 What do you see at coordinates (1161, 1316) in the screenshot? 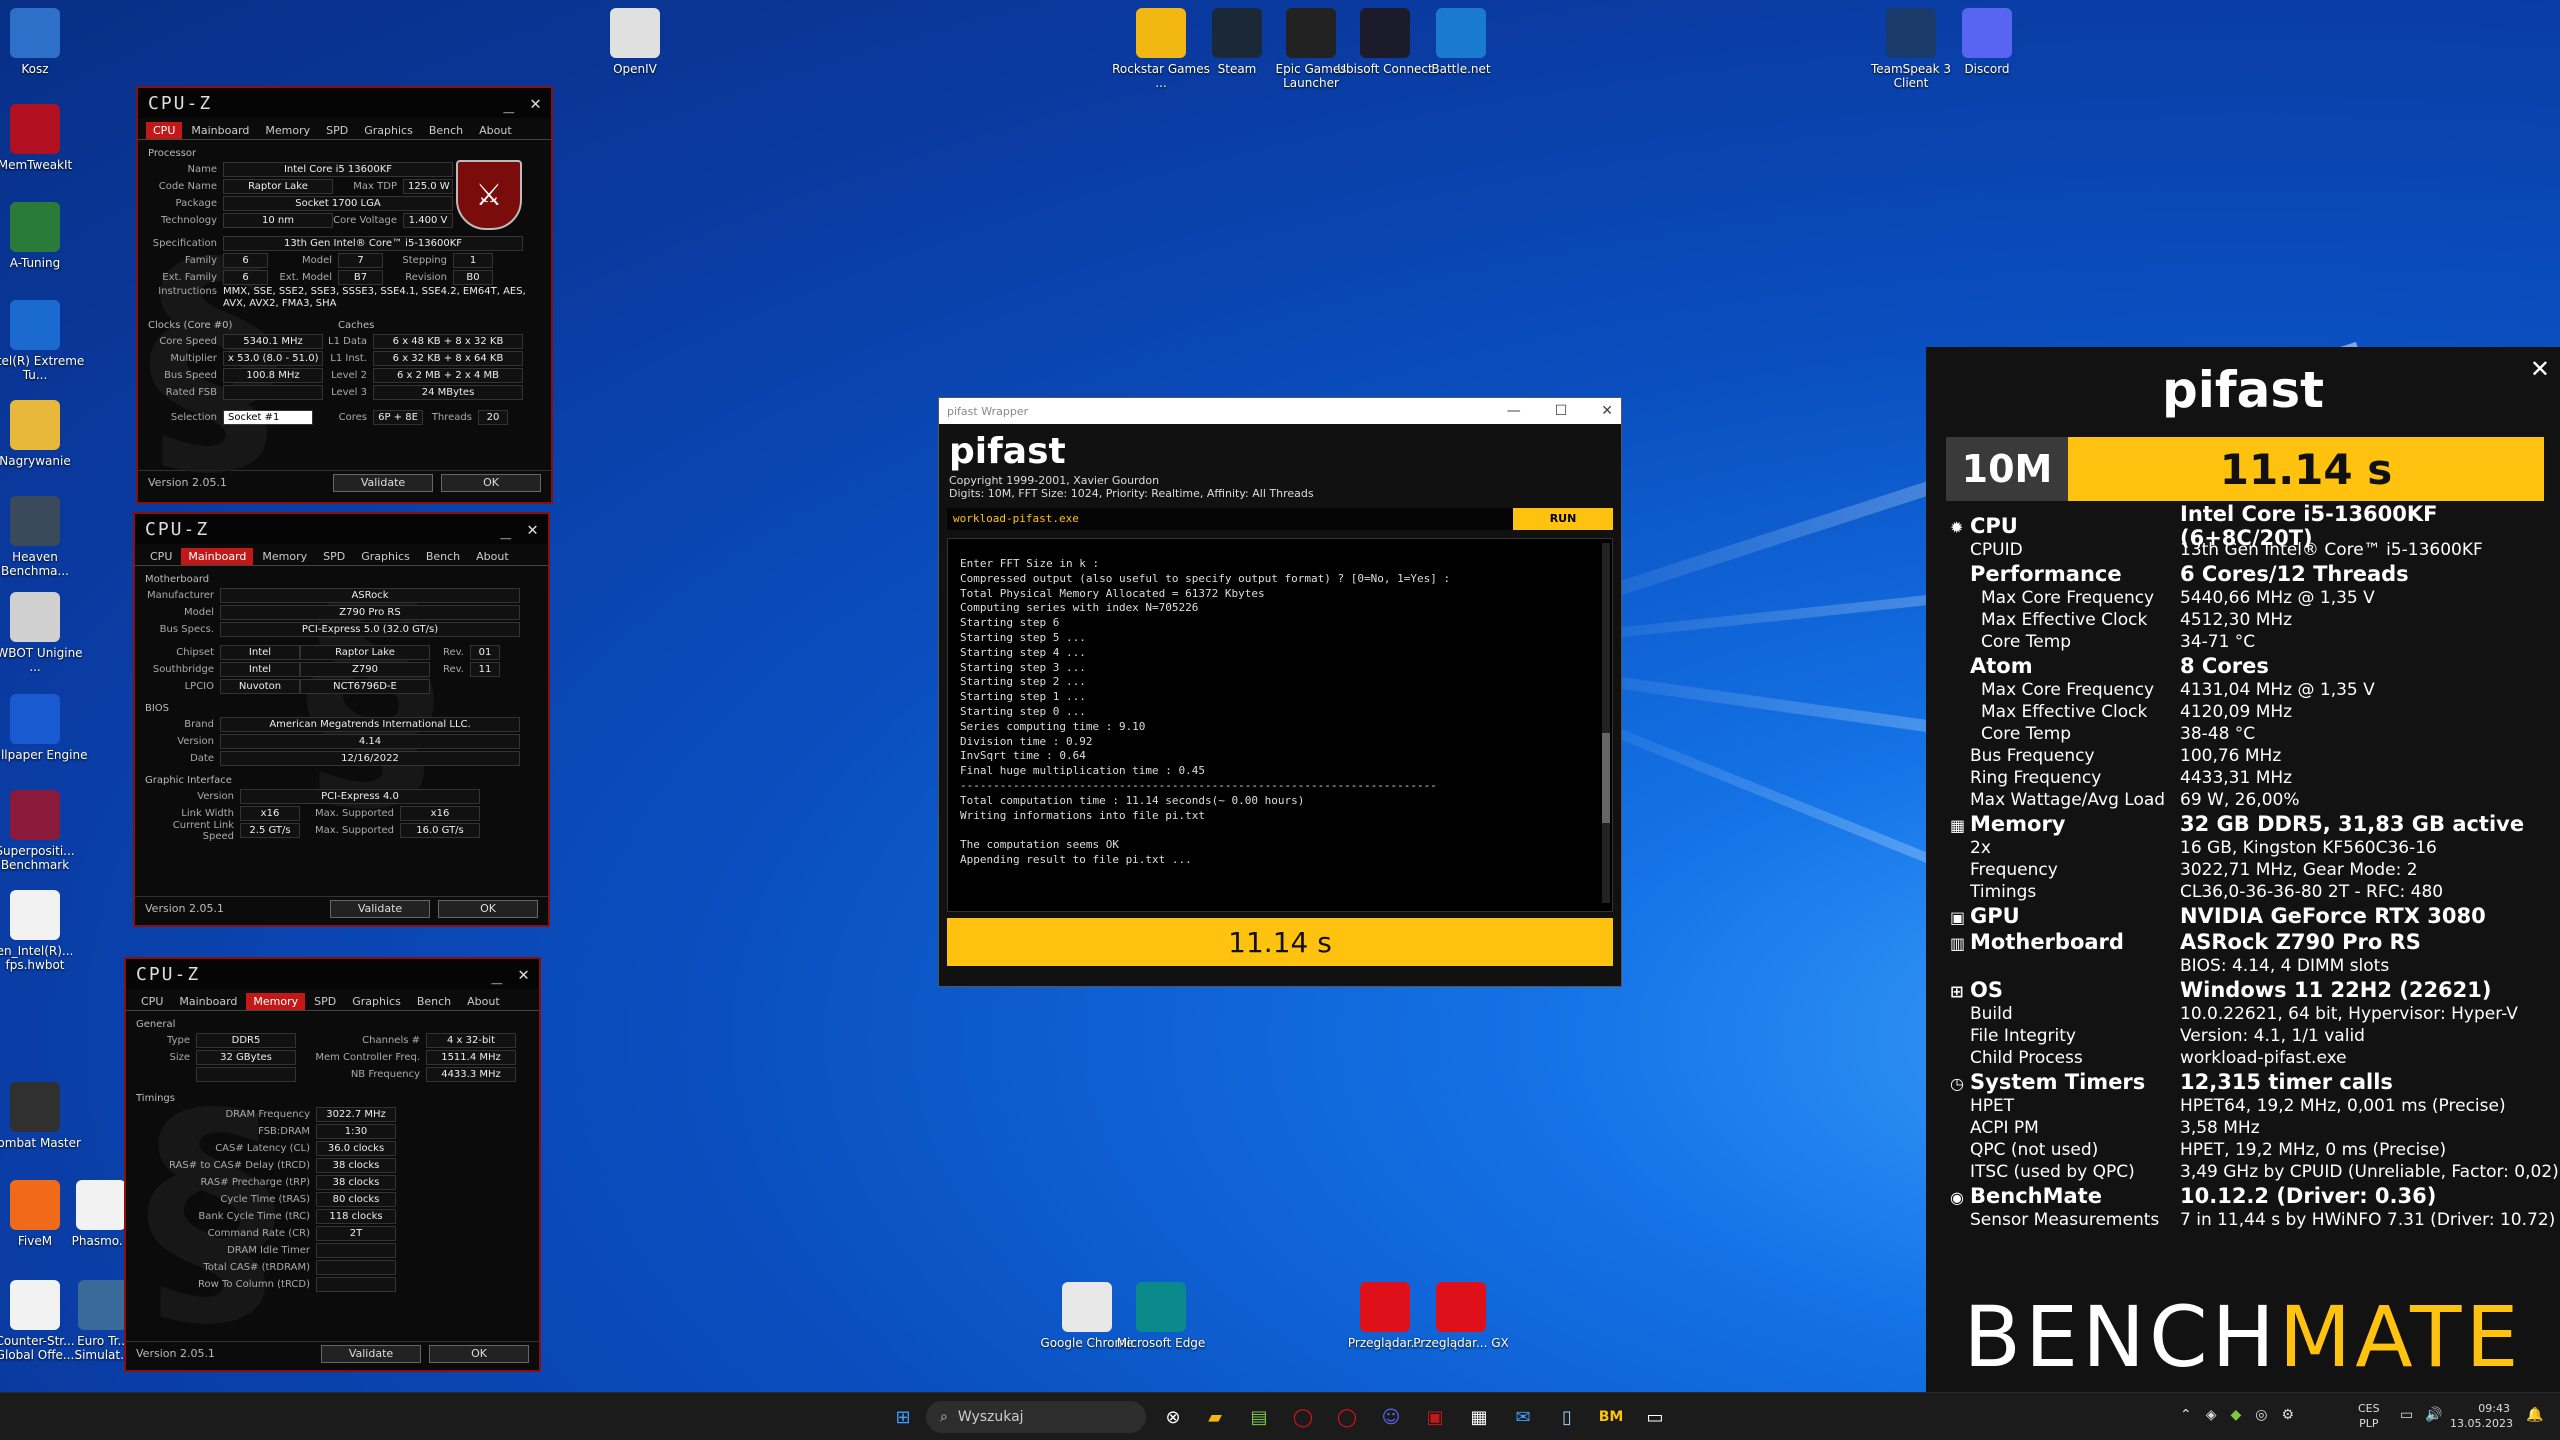
I see `desktop-icon: Microsoft Edge` at bounding box center [1161, 1316].